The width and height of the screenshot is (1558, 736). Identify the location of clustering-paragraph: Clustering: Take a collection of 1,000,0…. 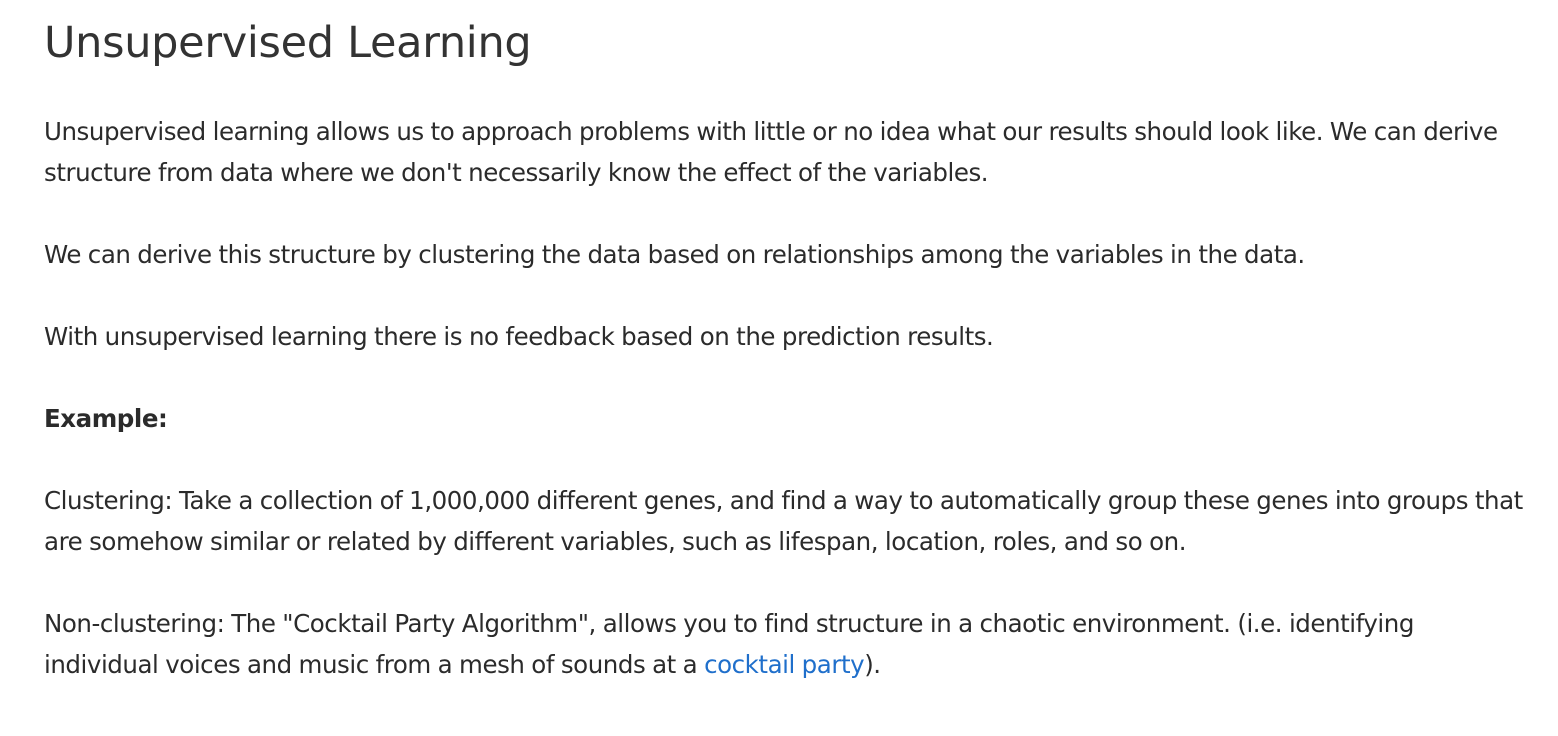
(783, 521).